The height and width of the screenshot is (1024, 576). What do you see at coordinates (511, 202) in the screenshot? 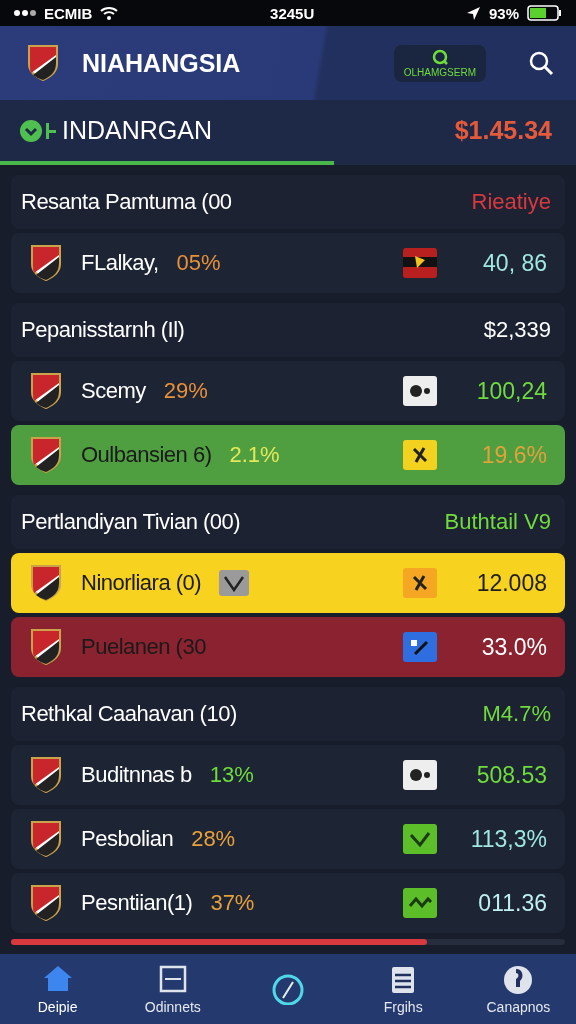
I see `section-value: Rieatiye` at bounding box center [511, 202].